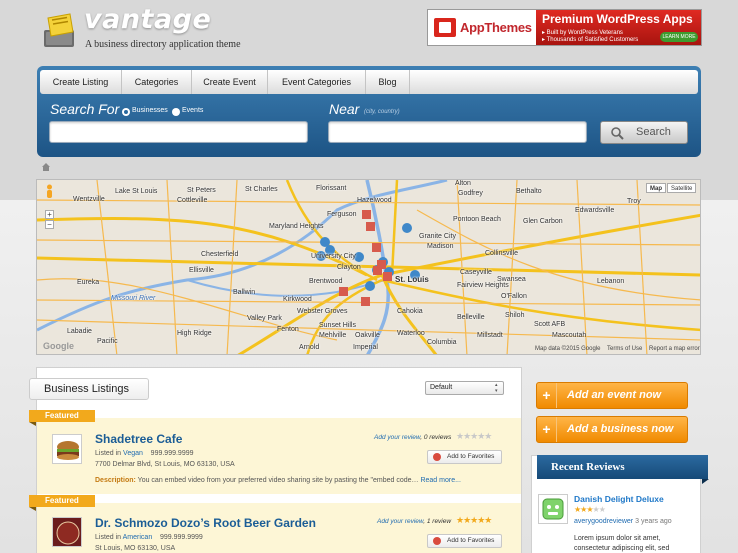 The width and height of the screenshot is (738, 553). I want to click on business-listings-tab: Business Listings, so click(89, 389).